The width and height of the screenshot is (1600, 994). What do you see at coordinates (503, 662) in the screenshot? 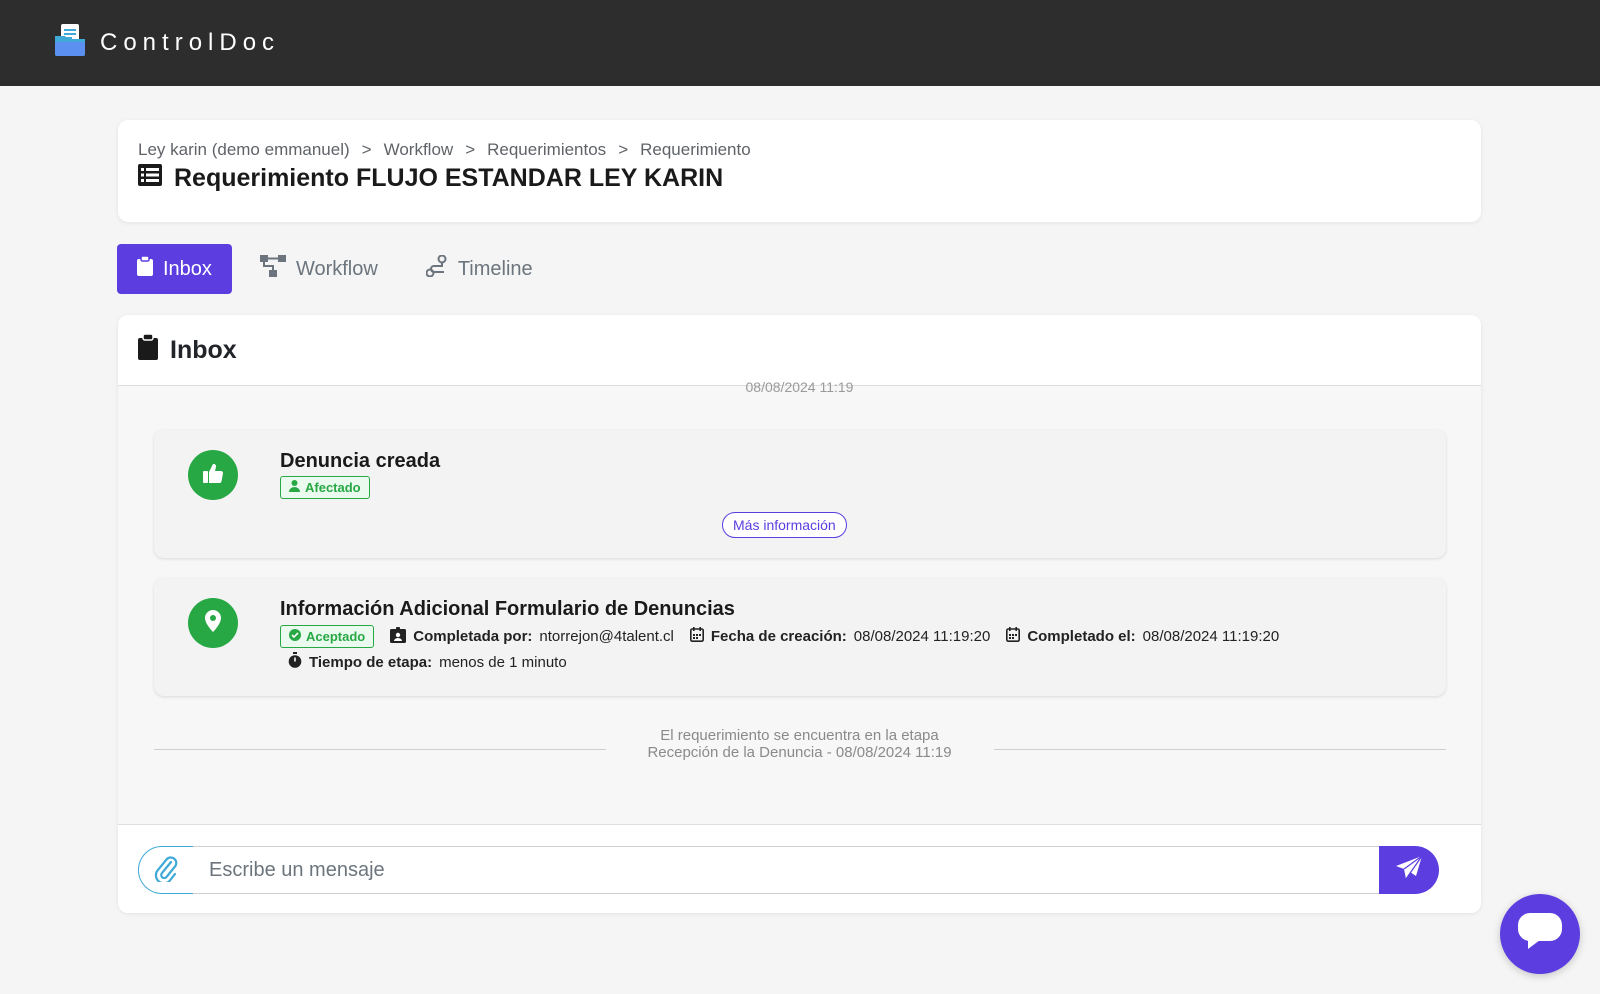
I see `meta-value: menos de 1 minuto` at bounding box center [503, 662].